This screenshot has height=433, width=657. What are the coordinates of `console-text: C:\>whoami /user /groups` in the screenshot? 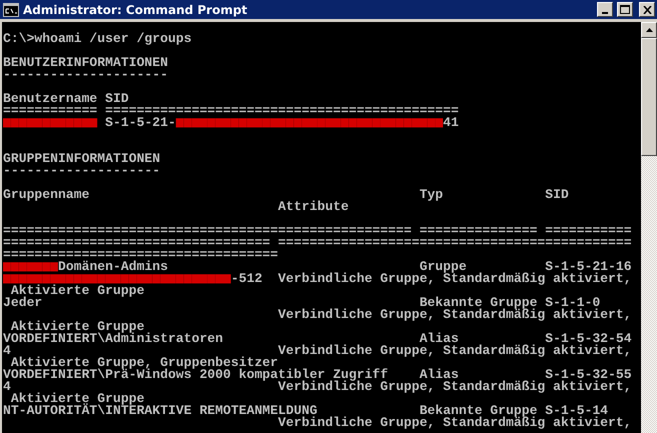 It's located at (97, 38).